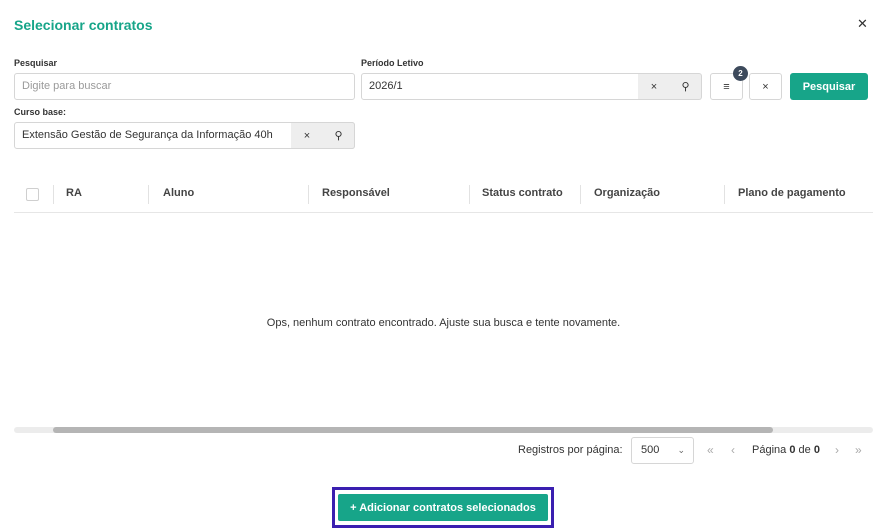 The width and height of the screenshot is (887, 532). I want to click on page-total: 0, so click(816, 450).